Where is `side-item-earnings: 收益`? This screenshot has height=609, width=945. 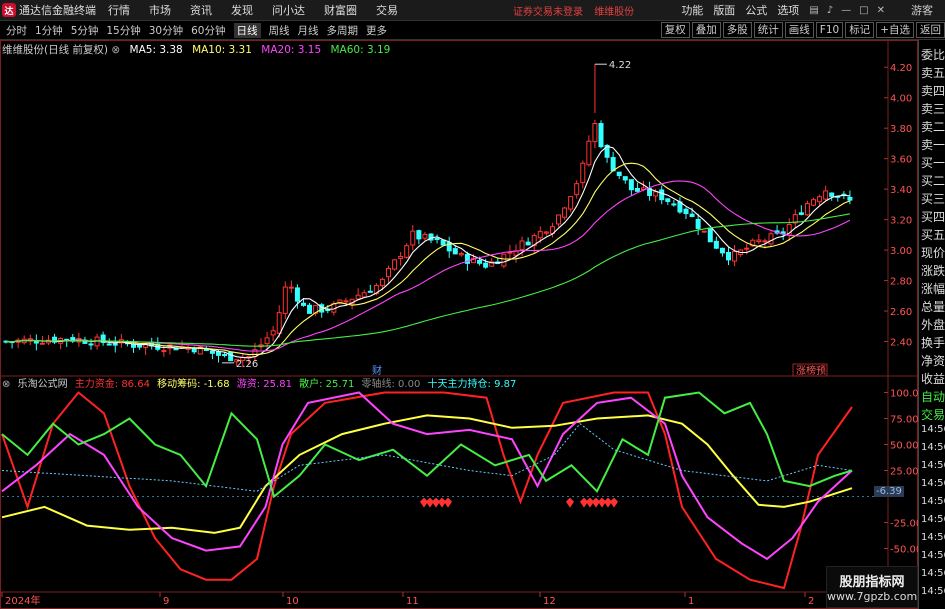
side-item-earnings: 收益 is located at coordinates (933, 378).